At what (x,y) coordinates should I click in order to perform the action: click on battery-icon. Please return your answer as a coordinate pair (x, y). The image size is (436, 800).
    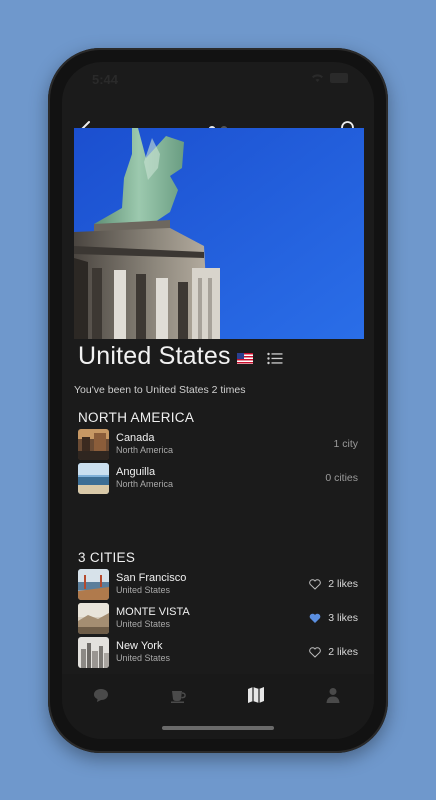
    Looking at the image, I should click on (339, 78).